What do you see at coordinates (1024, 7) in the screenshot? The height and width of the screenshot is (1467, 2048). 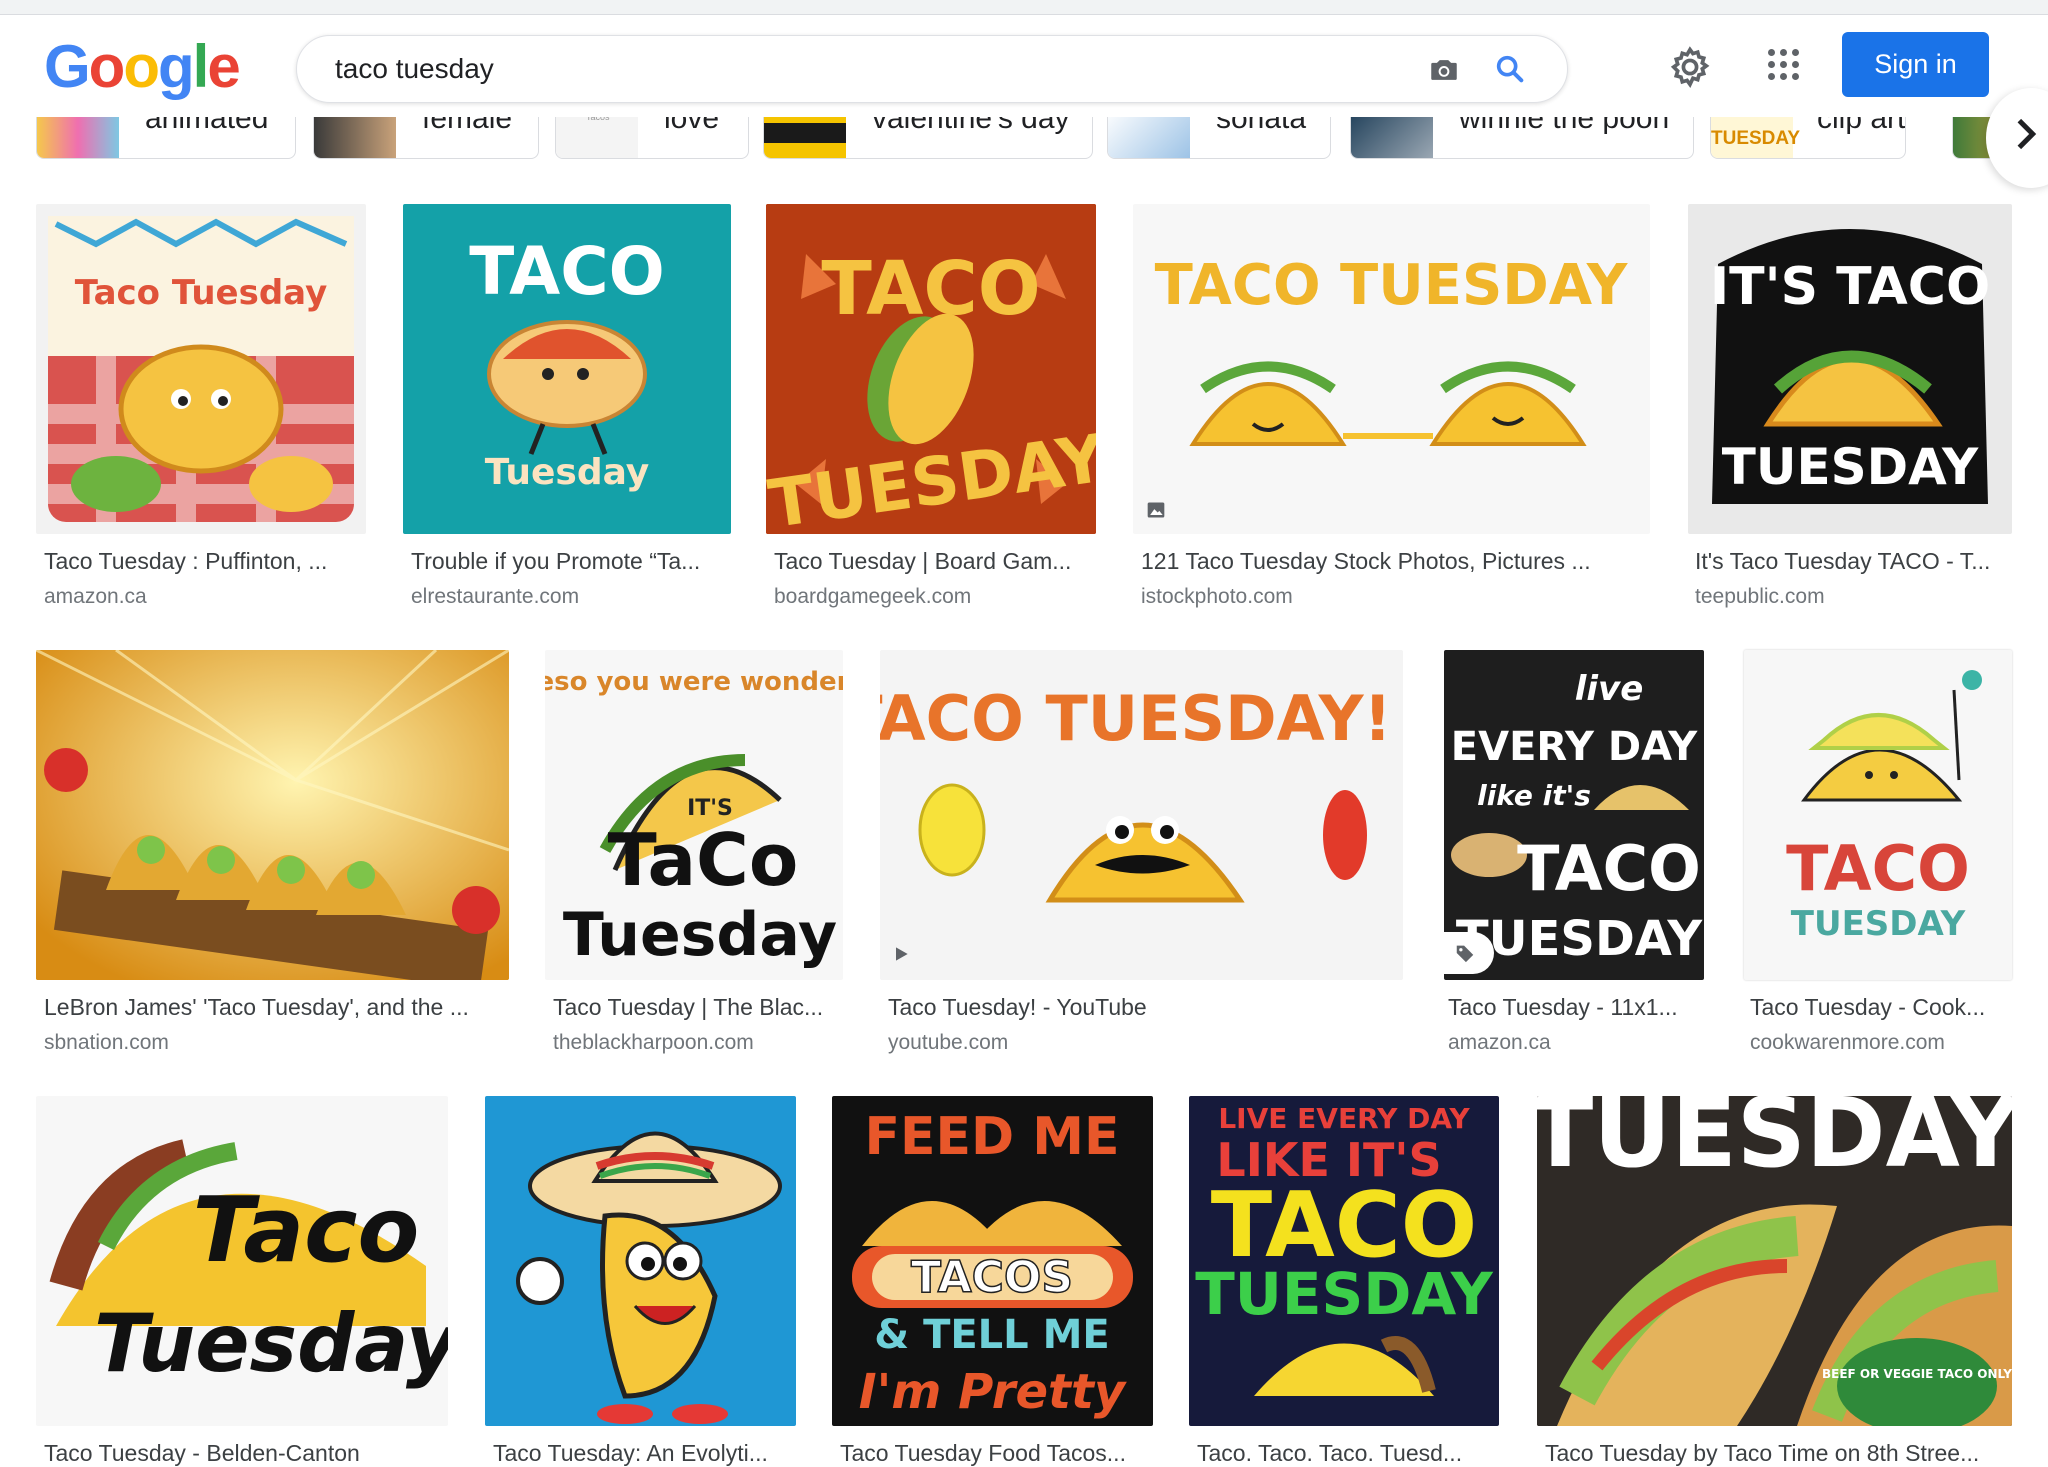 I see `browser-top-strip` at bounding box center [1024, 7].